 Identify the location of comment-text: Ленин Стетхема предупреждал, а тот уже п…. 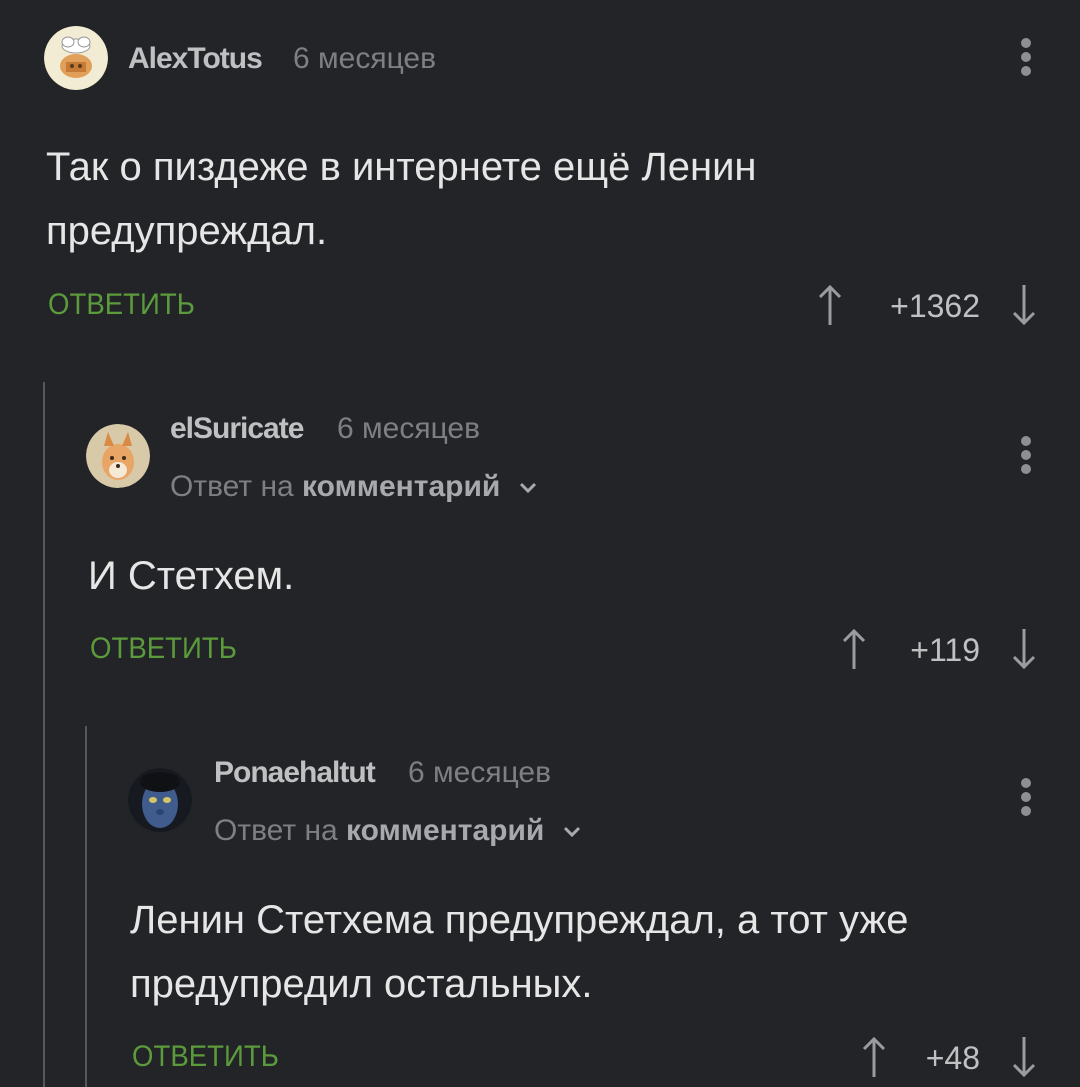
(519, 952).